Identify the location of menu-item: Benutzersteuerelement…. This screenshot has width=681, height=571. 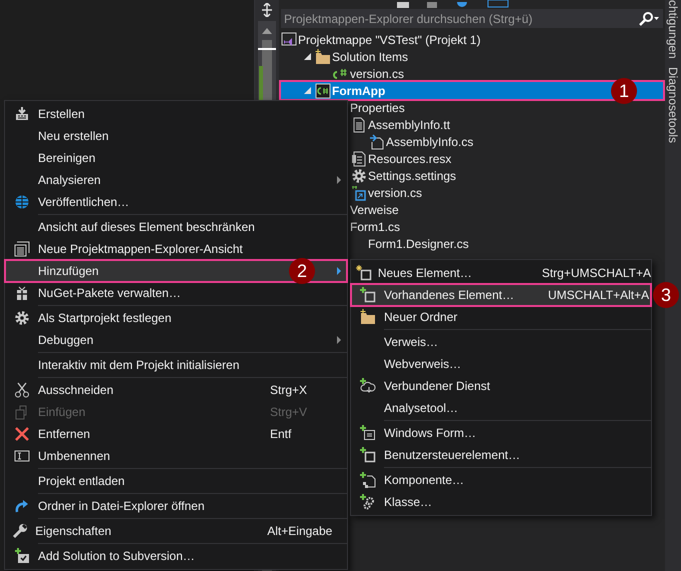
(501, 455).